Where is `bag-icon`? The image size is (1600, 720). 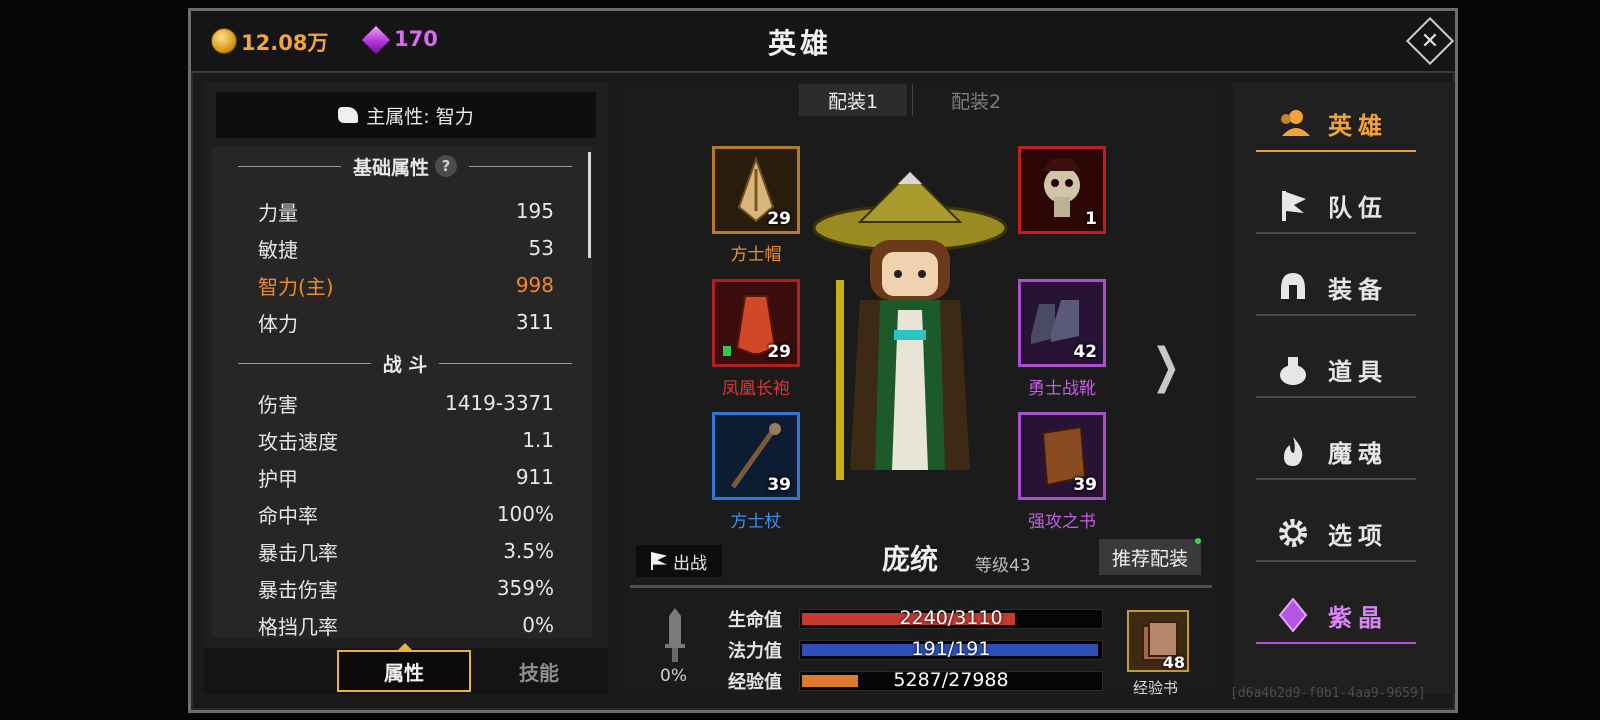
bag-icon is located at coordinates (1293, 369).